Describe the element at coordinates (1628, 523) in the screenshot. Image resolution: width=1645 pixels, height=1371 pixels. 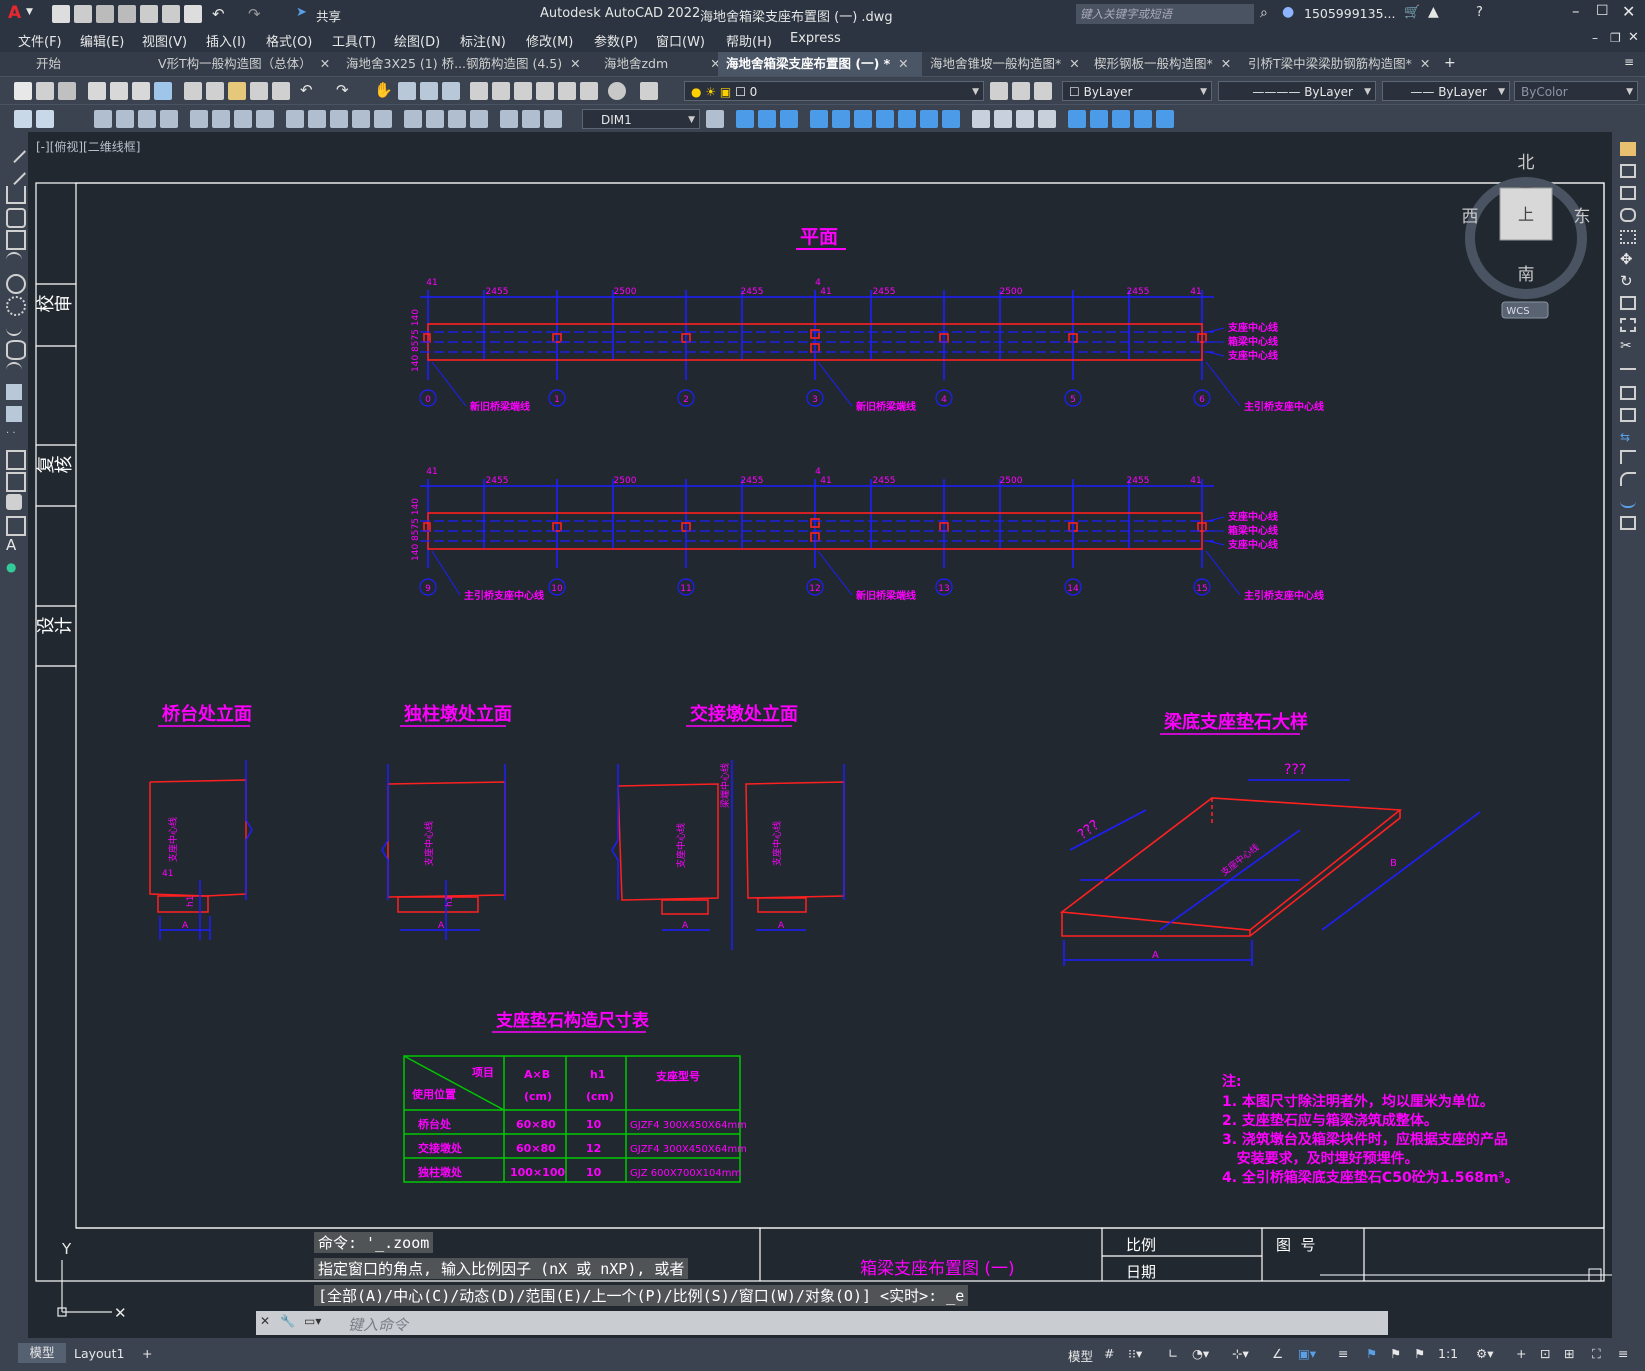
I see `explode-icon` at that location.